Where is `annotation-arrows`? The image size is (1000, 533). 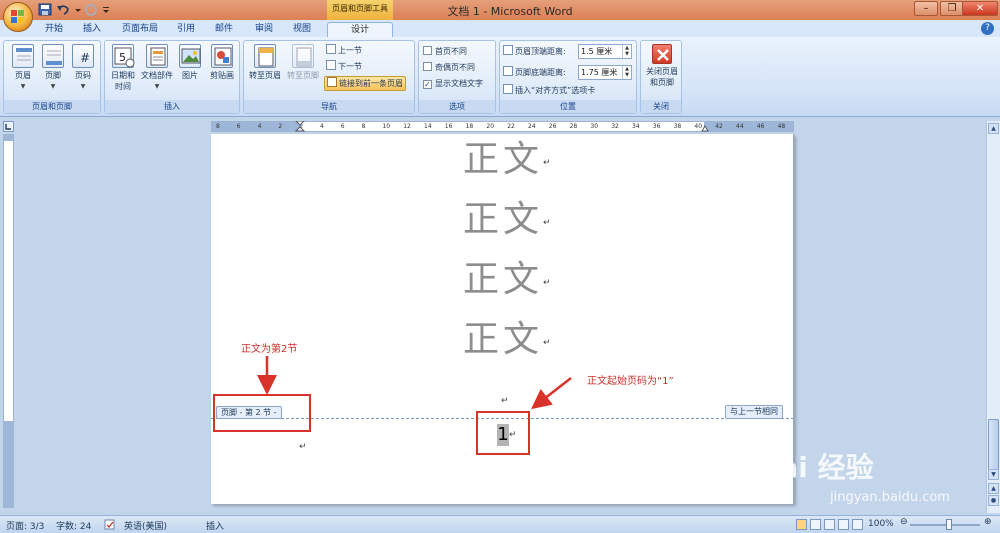
annotation-arrows is located at coordinates (414, 383).